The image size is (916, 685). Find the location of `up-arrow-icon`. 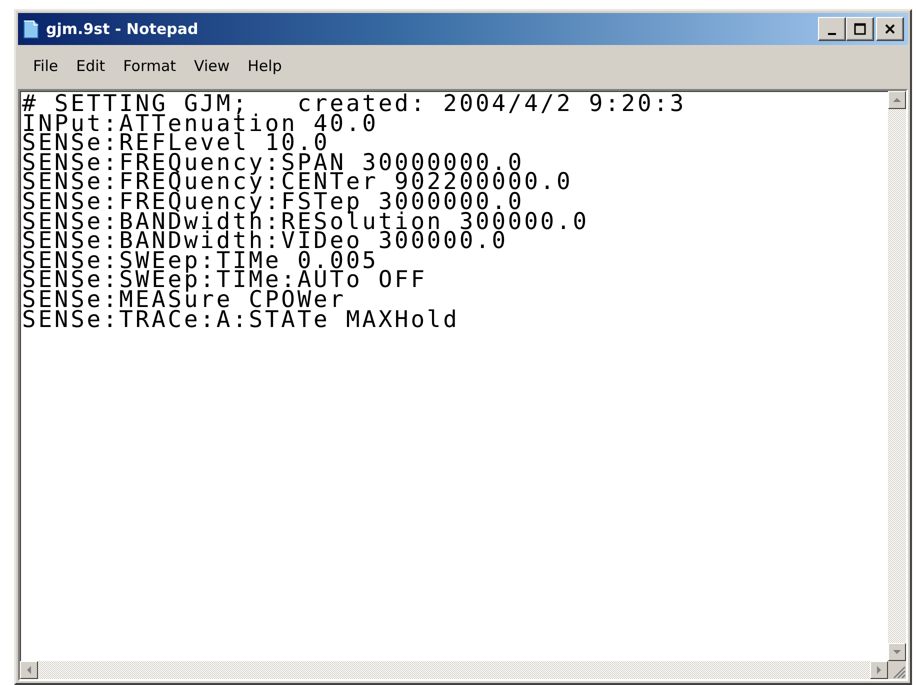

up-arrow-icon is located at coordinates (897, 100).